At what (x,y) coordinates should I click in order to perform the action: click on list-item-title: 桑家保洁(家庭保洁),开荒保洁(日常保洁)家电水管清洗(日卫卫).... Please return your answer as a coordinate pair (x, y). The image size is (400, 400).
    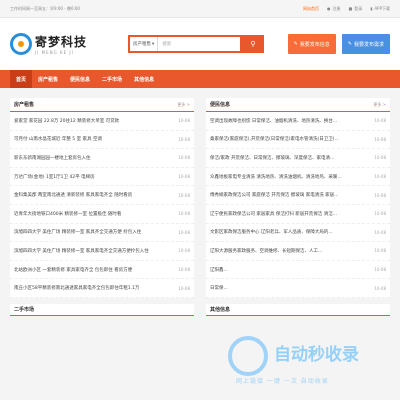
    Looking at the image, I should click on (274, 139).